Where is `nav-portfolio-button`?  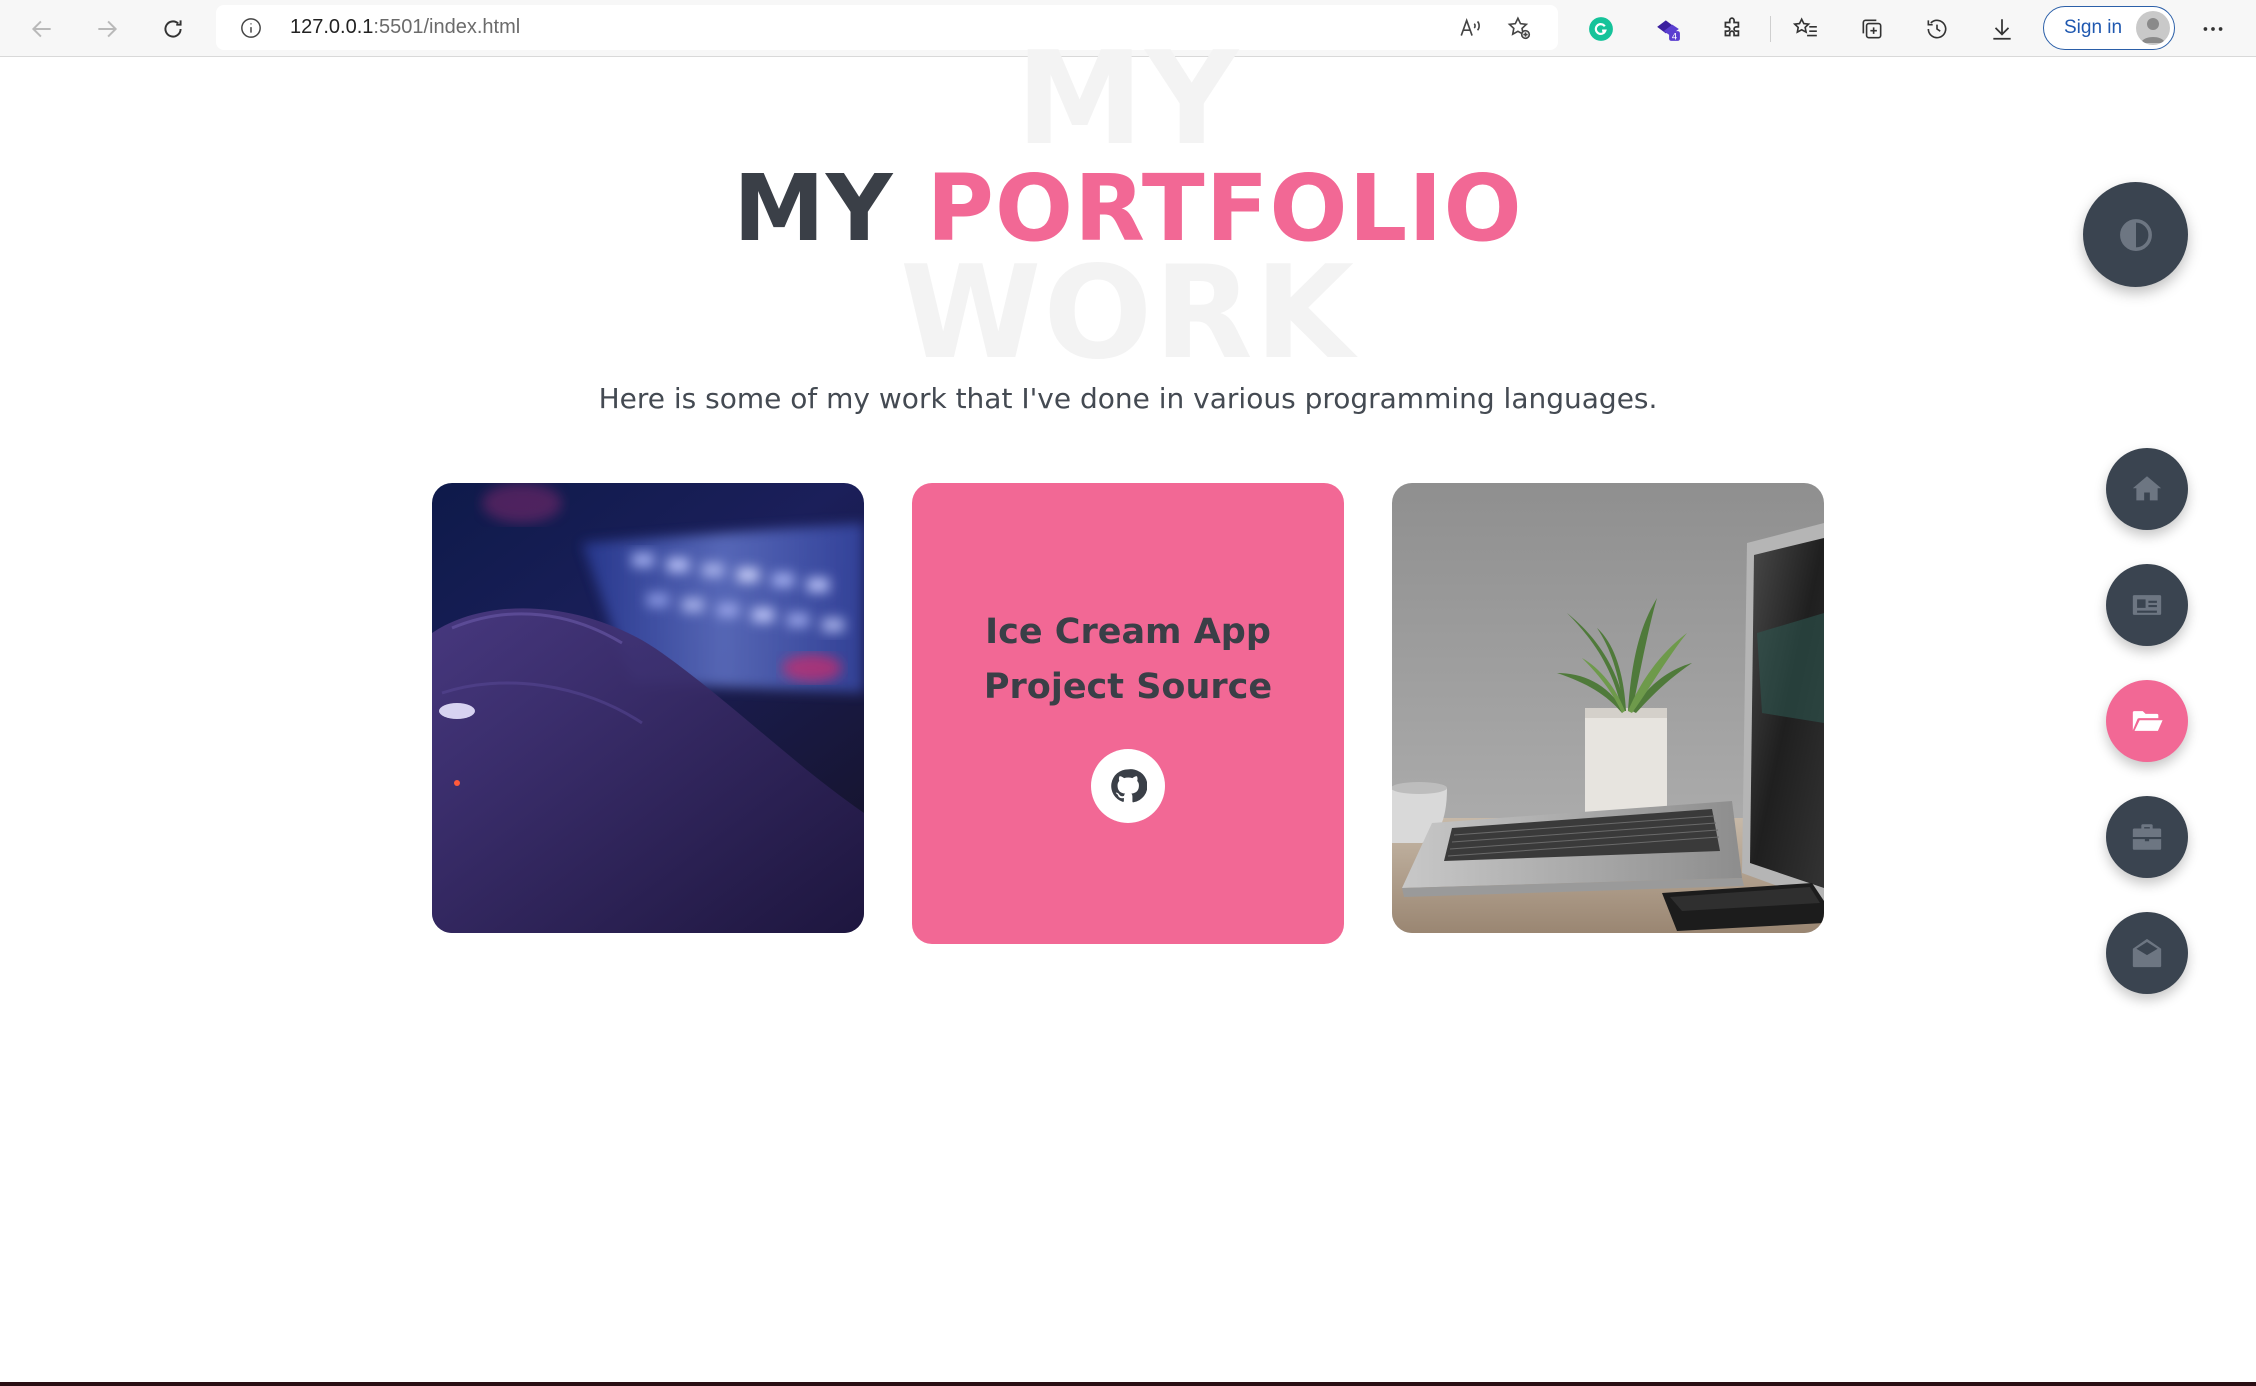 nav-portfolio-button is located at coordinates (2147, 721).